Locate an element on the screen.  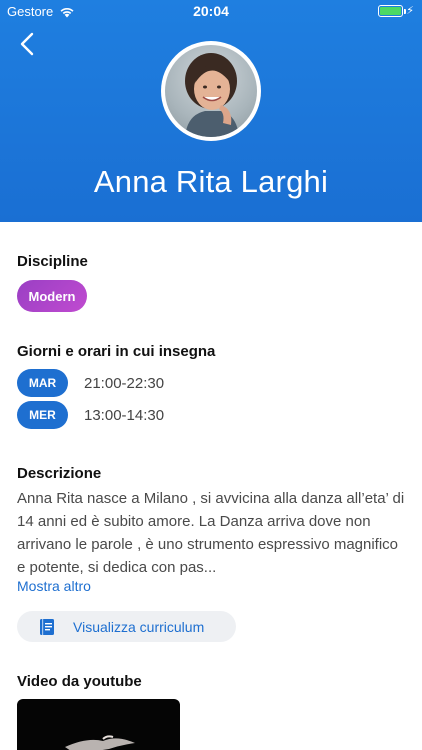
avatar-portrait-icon is located at coordinates (212, 95).